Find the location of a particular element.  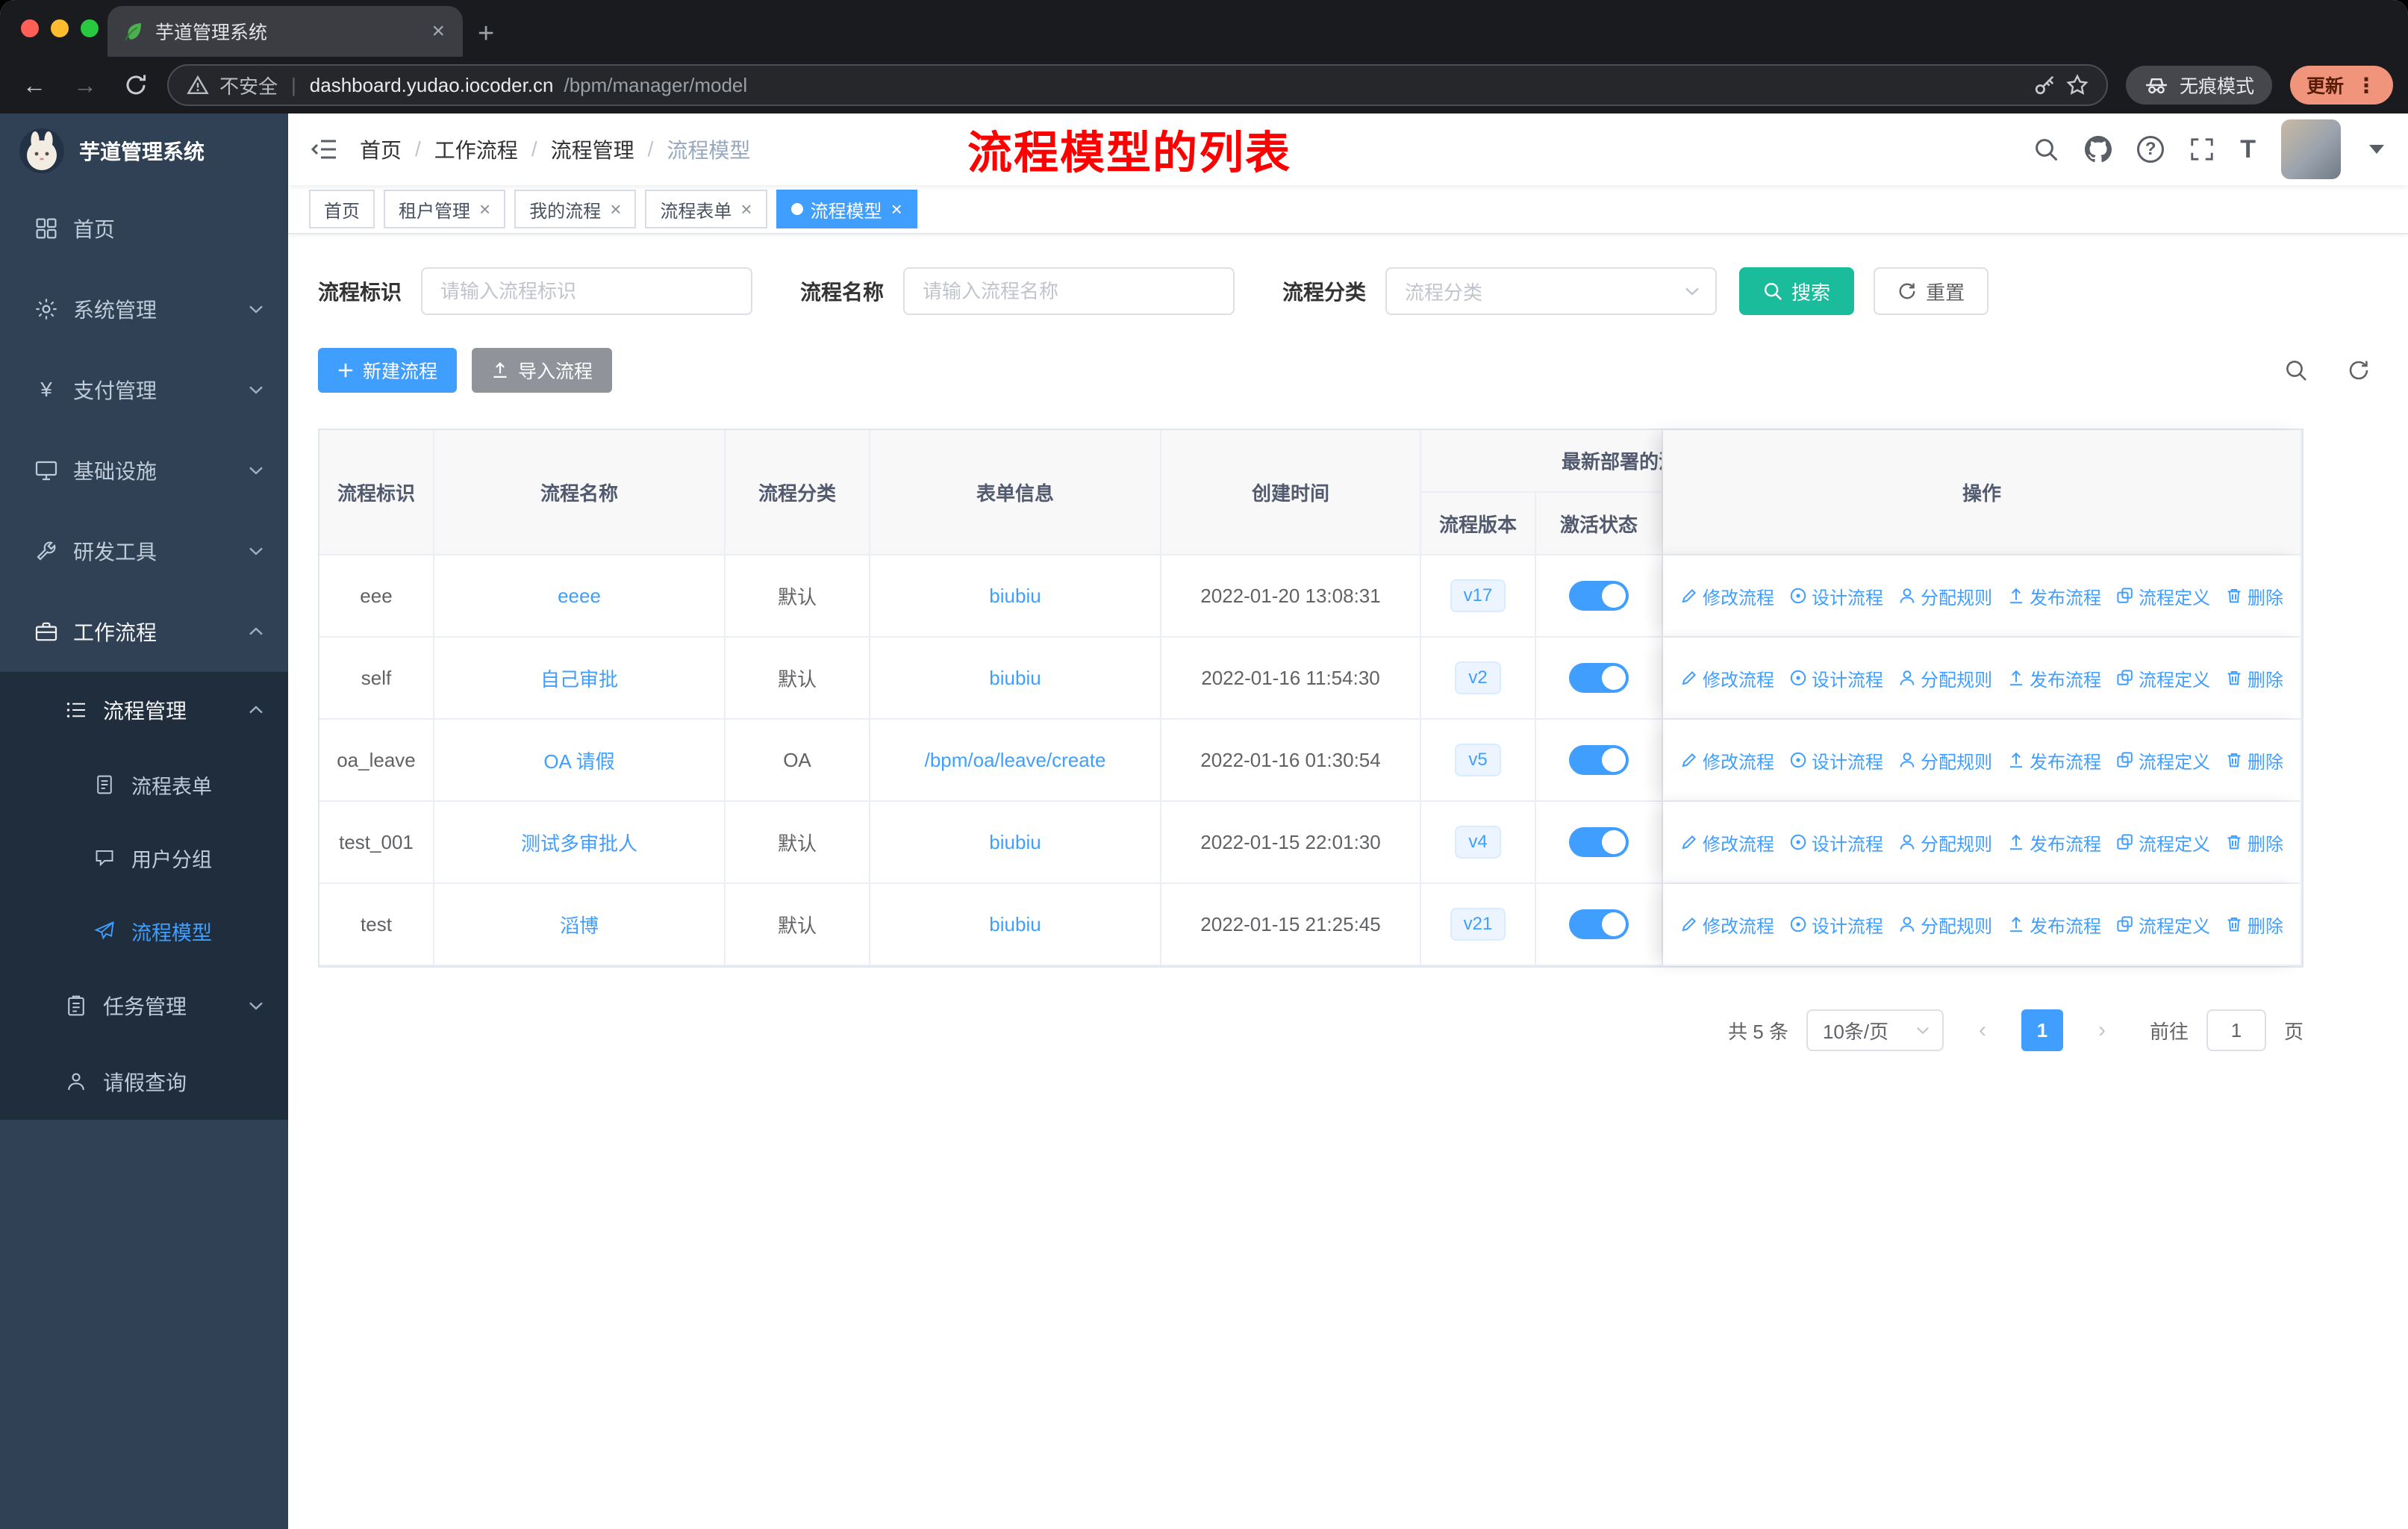

sidebar-item-home: 首页 is located at coordinates (144, 229).